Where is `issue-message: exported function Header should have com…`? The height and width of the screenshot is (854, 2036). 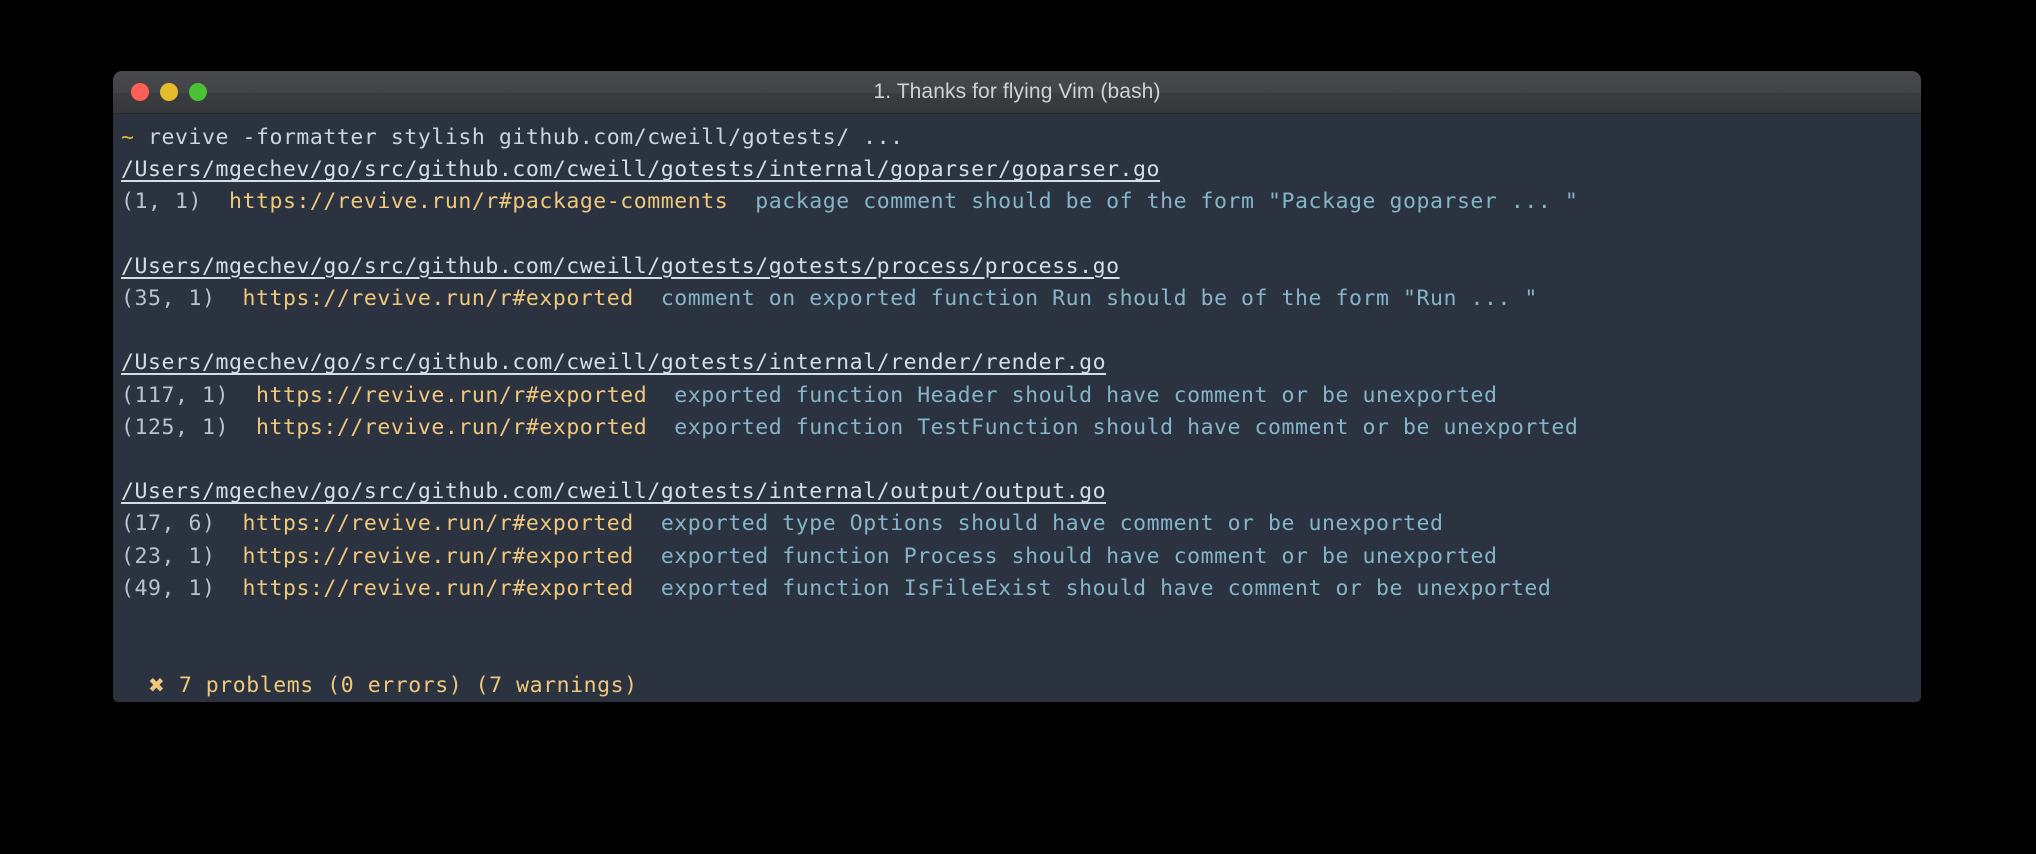 issue-message: exported function Header should have com… is located at coordinates (1086, 395).